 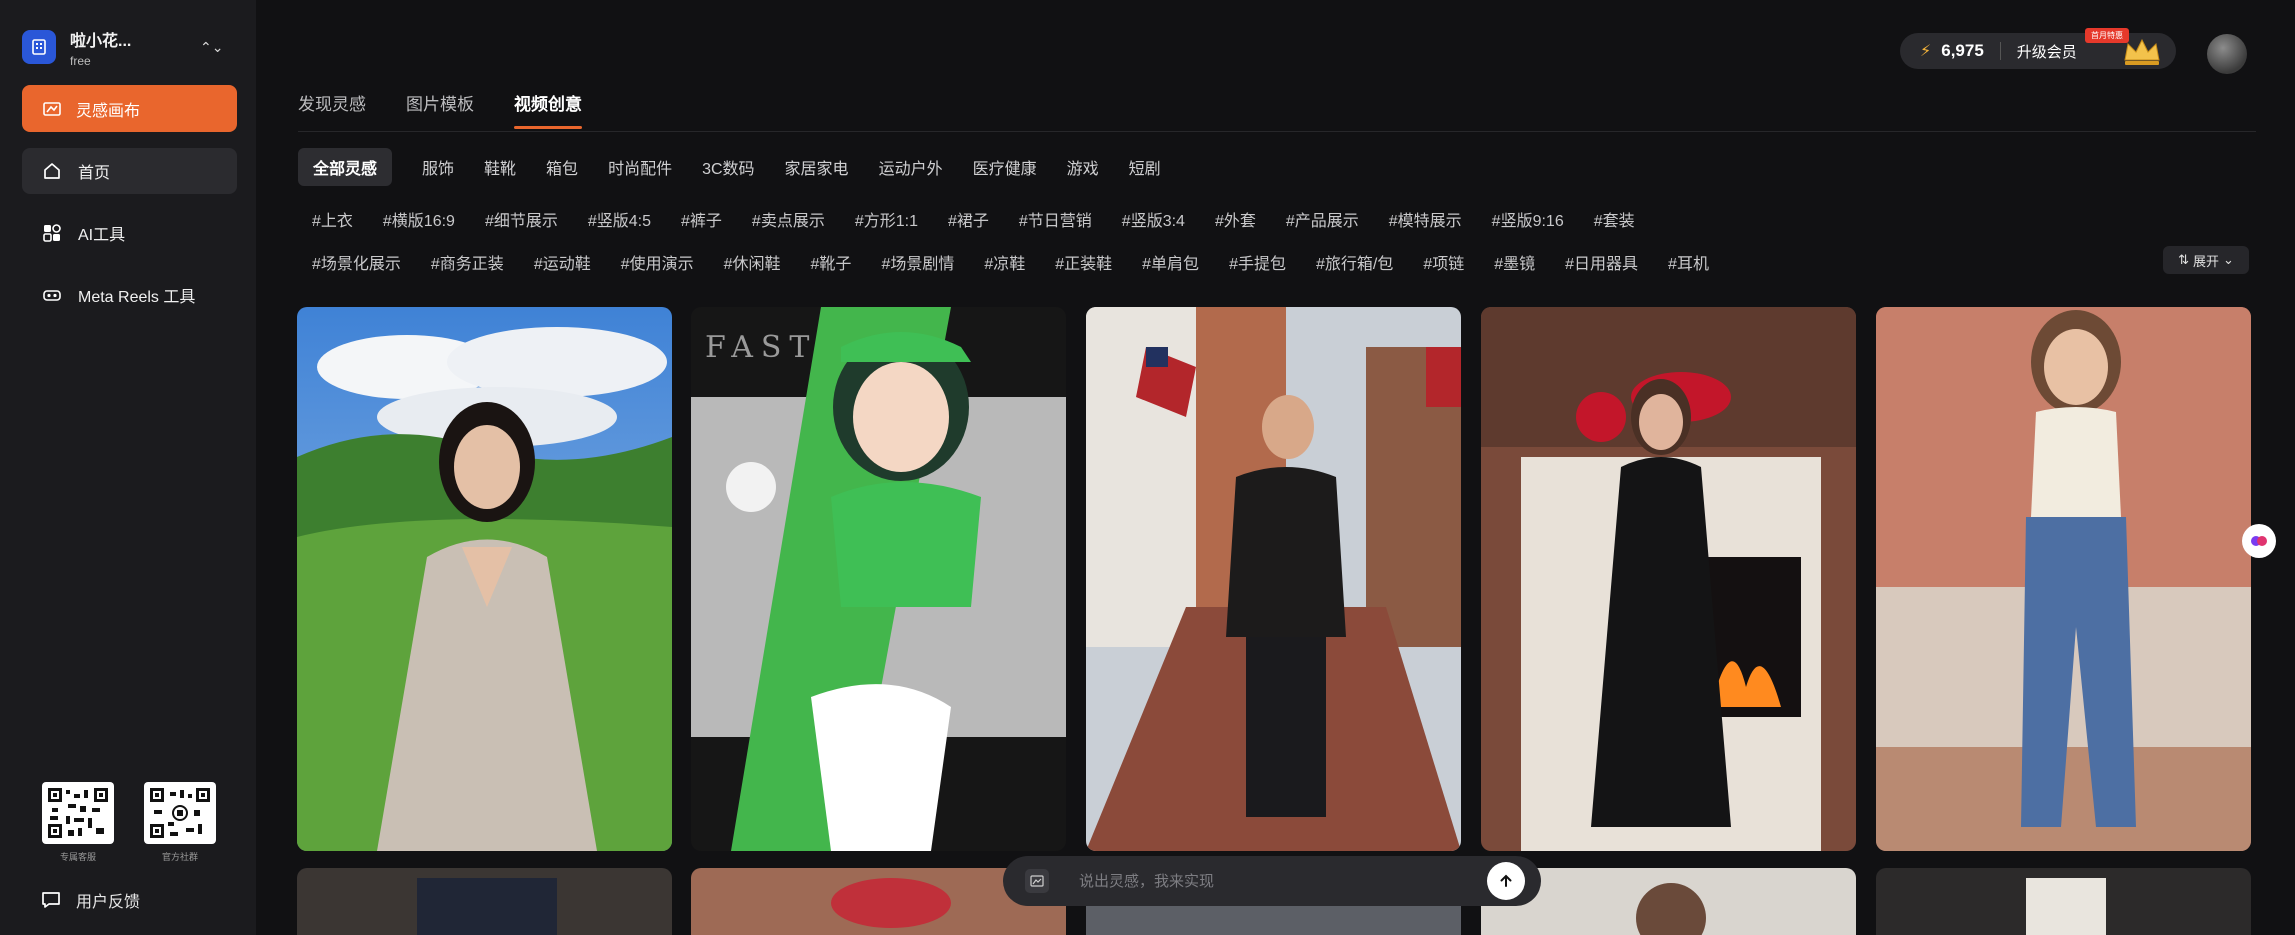 What do you see at coordinates (500, 167) in the screenshot?
I see `category-shoes: 鞋靴` at bounding box center [500, 167].